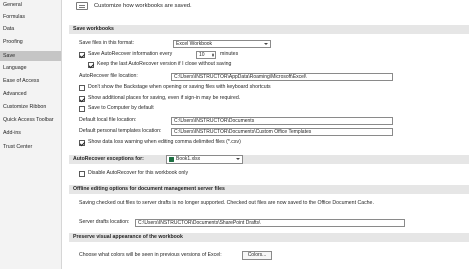  I want to click on keep-last-version-checkbox, so click(91, 65).